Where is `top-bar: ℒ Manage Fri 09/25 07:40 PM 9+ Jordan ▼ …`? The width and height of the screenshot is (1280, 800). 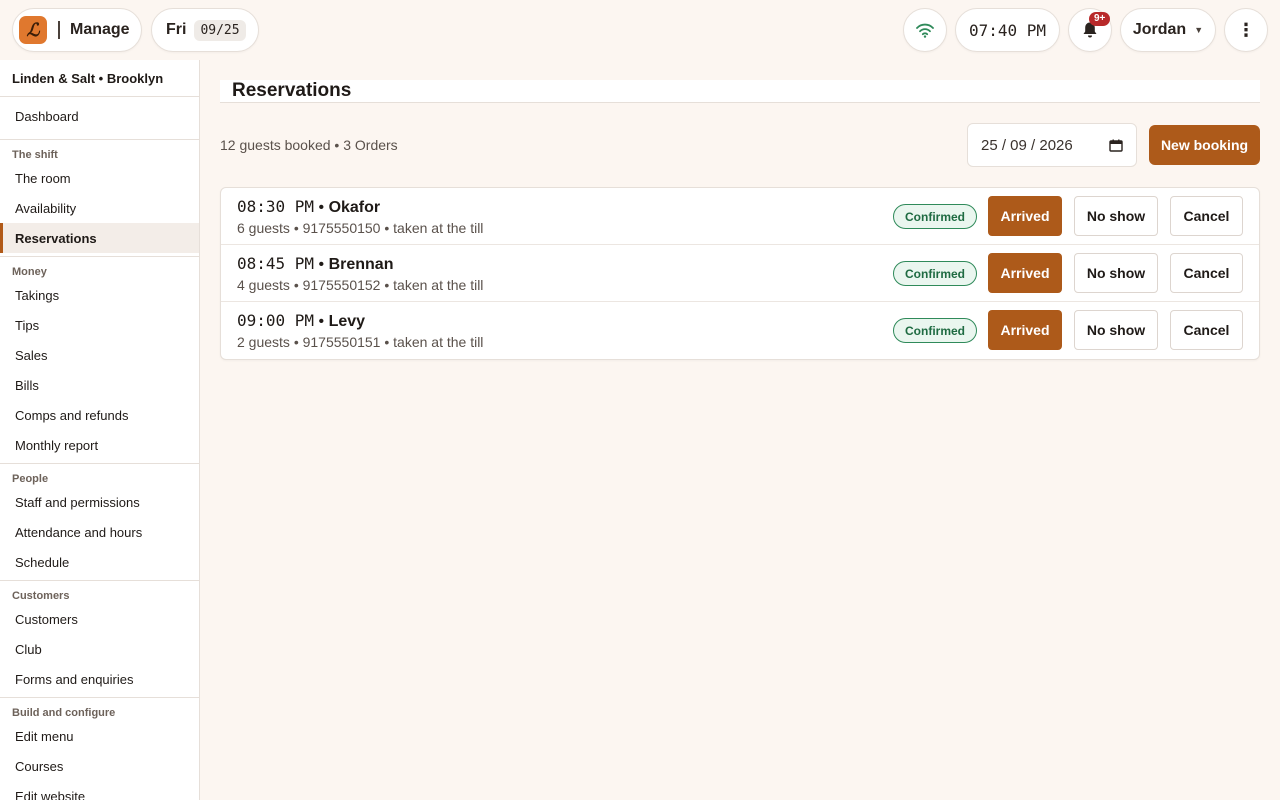 top-bar: ℒ Manage Fri 09/25 07:40 PM 9+ Jordan ▼ … is located at coordinates (640, 30).